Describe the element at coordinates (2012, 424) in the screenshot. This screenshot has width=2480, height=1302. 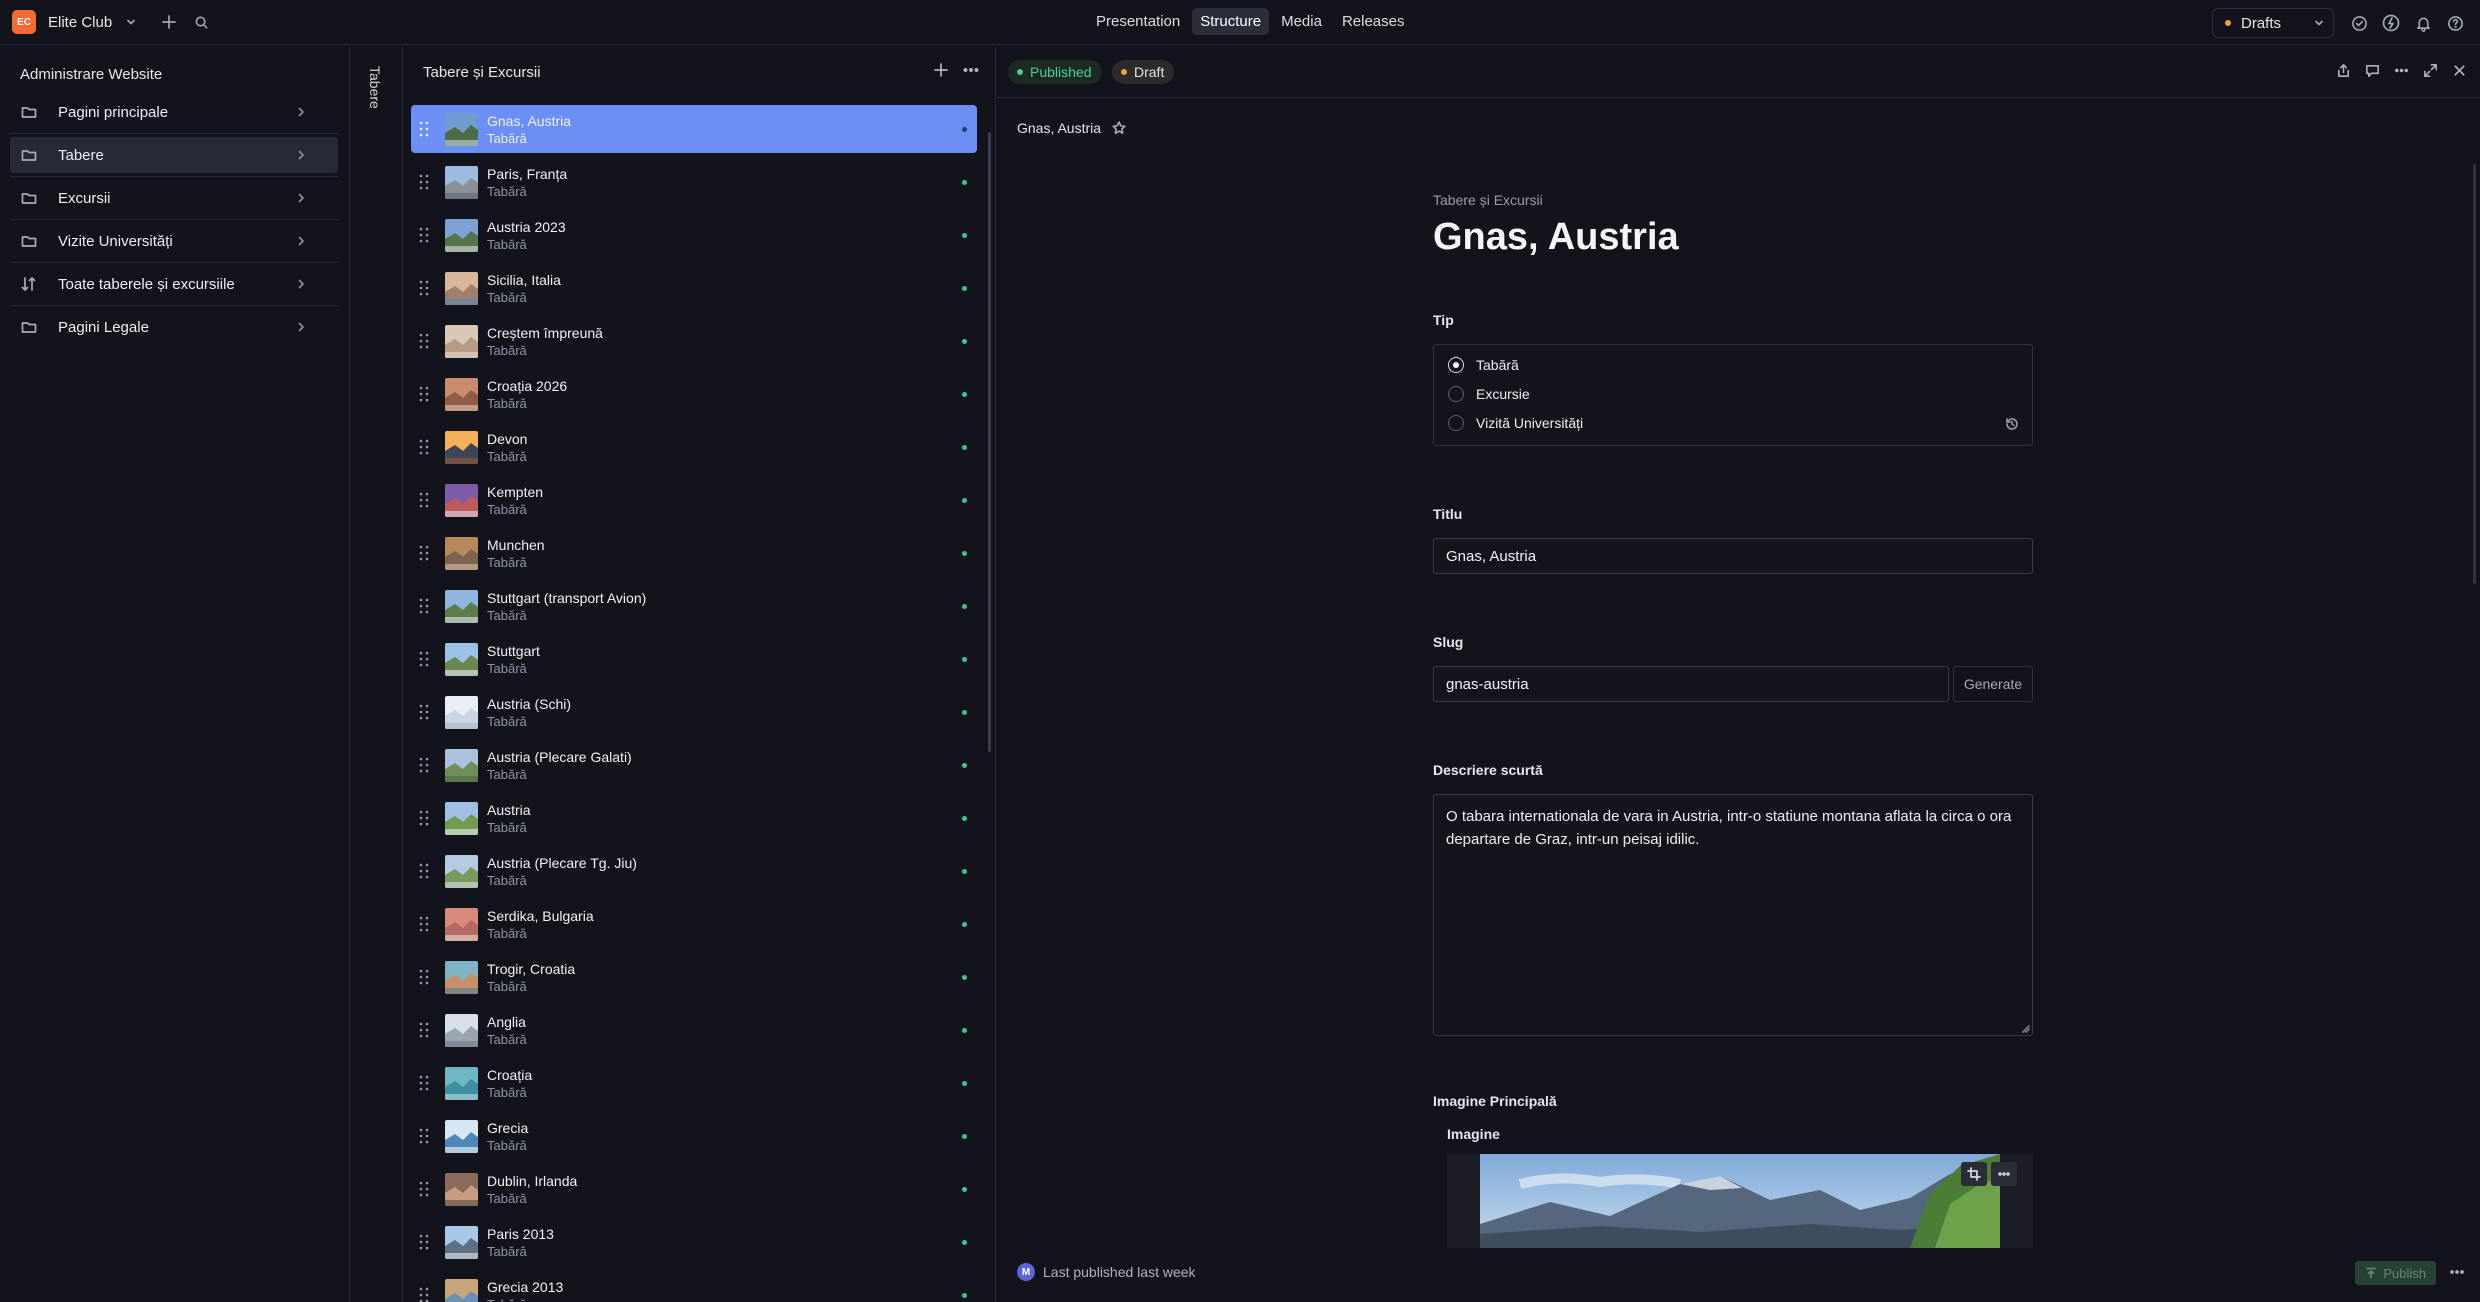
I see `reset-icon` at that location.